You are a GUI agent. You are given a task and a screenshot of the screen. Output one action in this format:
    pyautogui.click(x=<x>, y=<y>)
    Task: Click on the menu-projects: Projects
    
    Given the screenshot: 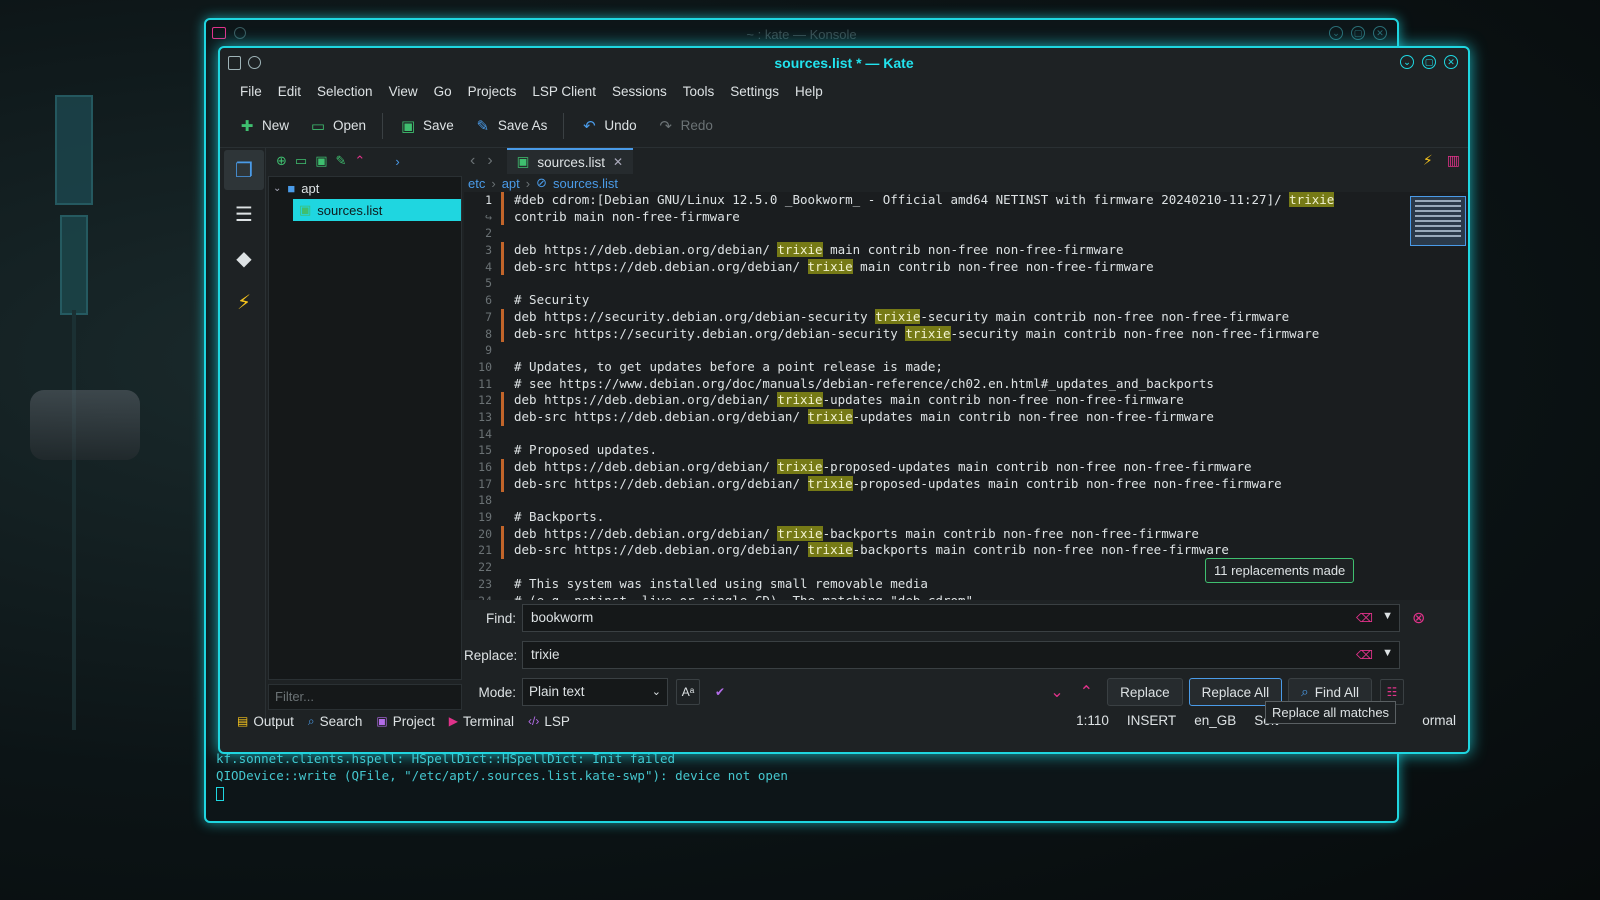 What is the action you would take?
    pyautogui.click(x=492, y=91)
    